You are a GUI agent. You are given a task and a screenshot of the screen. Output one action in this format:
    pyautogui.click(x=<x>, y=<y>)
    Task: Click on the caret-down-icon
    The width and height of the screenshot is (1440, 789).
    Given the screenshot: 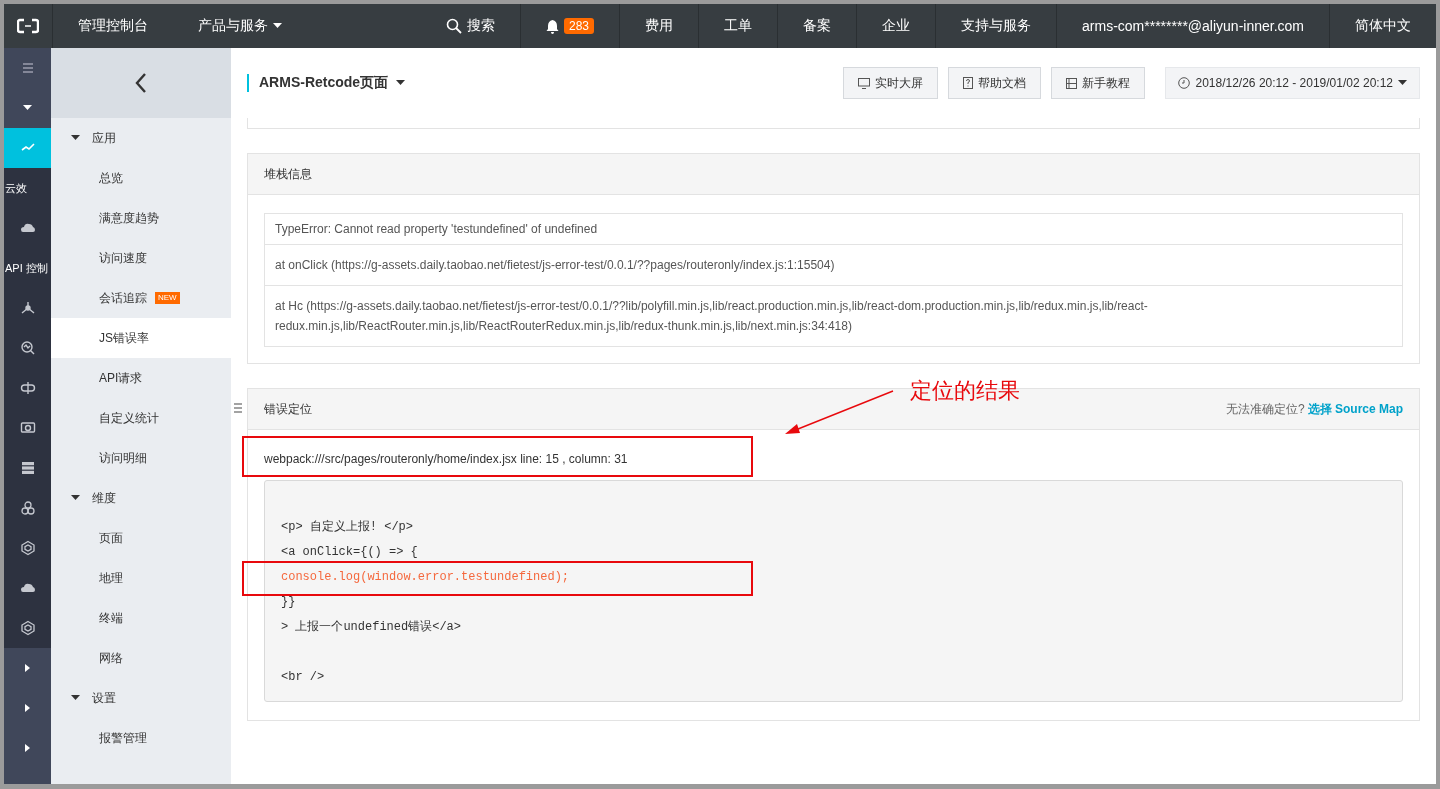 What is the action you would take?
    pyautogui.click(x=27, y=108)
    